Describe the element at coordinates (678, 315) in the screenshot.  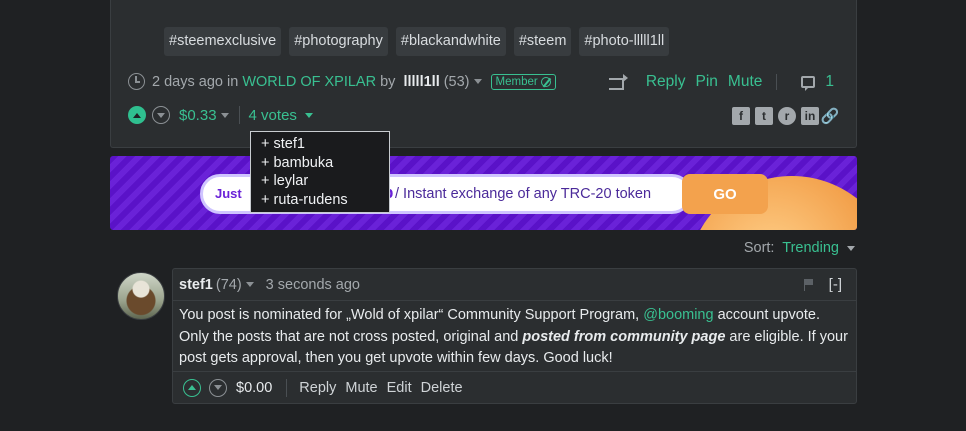
I see `mention-link: @booming` at that location.